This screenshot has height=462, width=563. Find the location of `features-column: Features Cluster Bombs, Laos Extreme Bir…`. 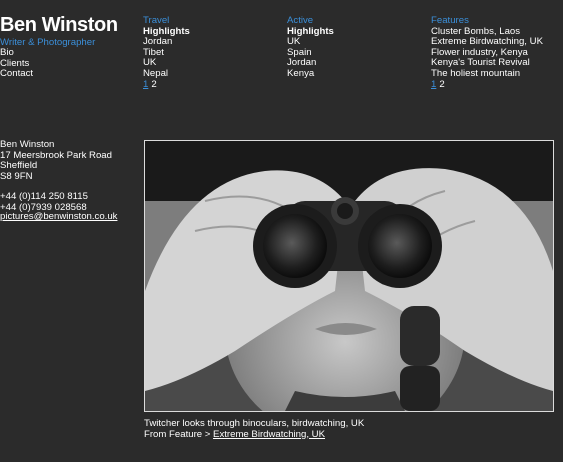

features-column: Features Cluster Bombs, Laos Extreme Bir… is located at coordinates (497, 53).